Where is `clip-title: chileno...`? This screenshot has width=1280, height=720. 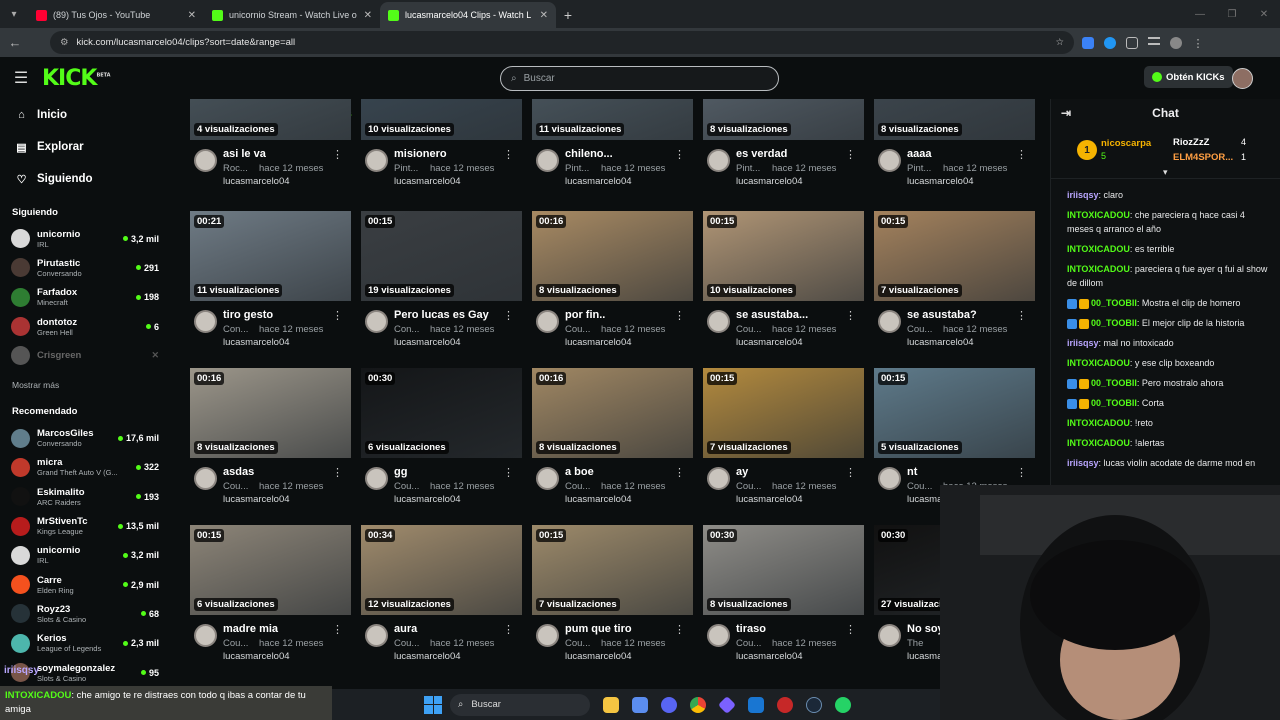
clip-title: chileno... is located at coordinates (620, 154).